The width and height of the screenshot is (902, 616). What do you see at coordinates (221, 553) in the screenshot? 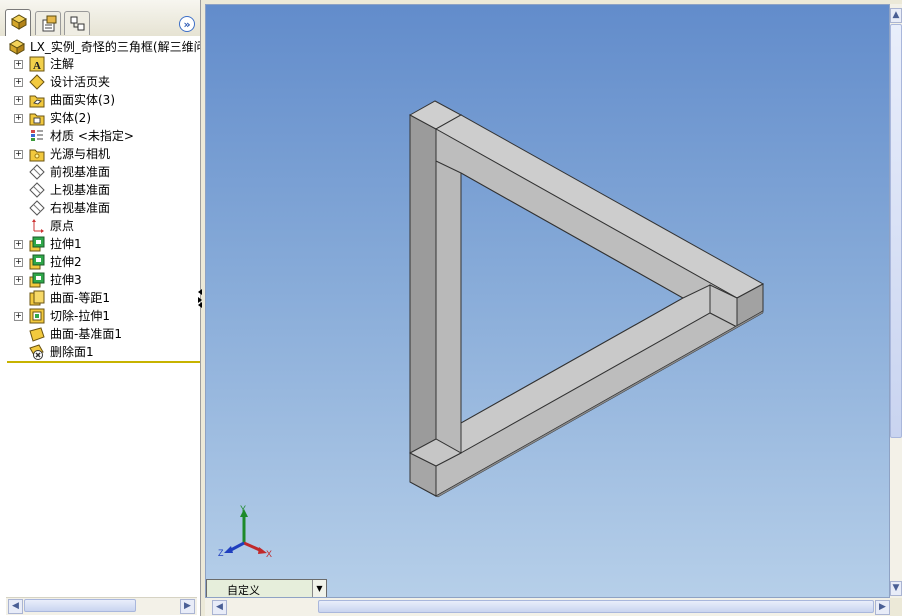
I see `triad-z-label: Z` at bounding box center [221, 553].